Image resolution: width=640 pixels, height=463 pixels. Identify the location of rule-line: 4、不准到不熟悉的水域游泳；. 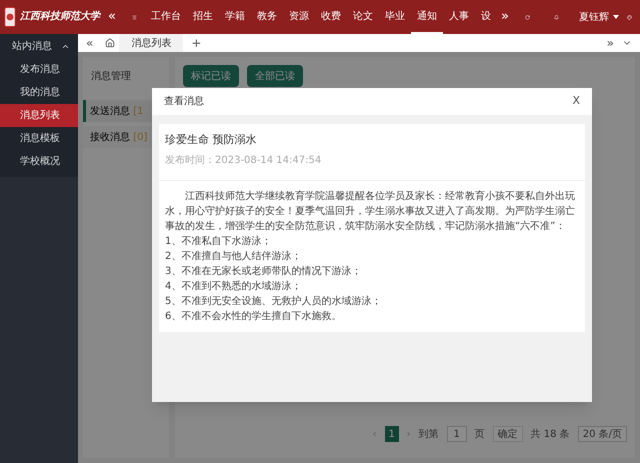
(233, 287).